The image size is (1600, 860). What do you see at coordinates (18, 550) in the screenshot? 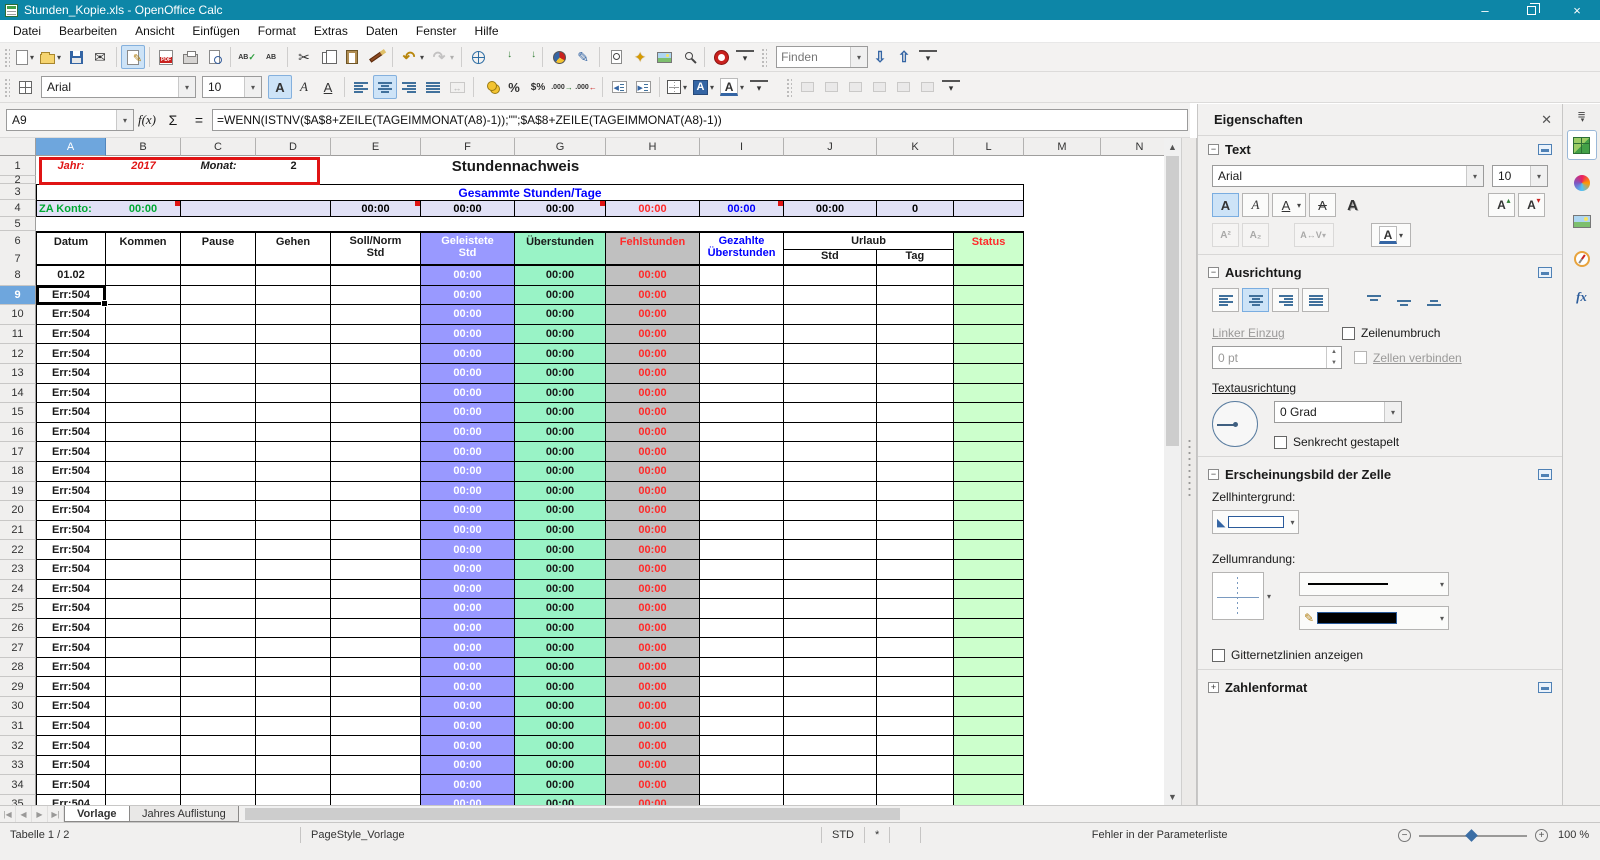
I see `row-header-22: 22` at bounding box center [18, 550].